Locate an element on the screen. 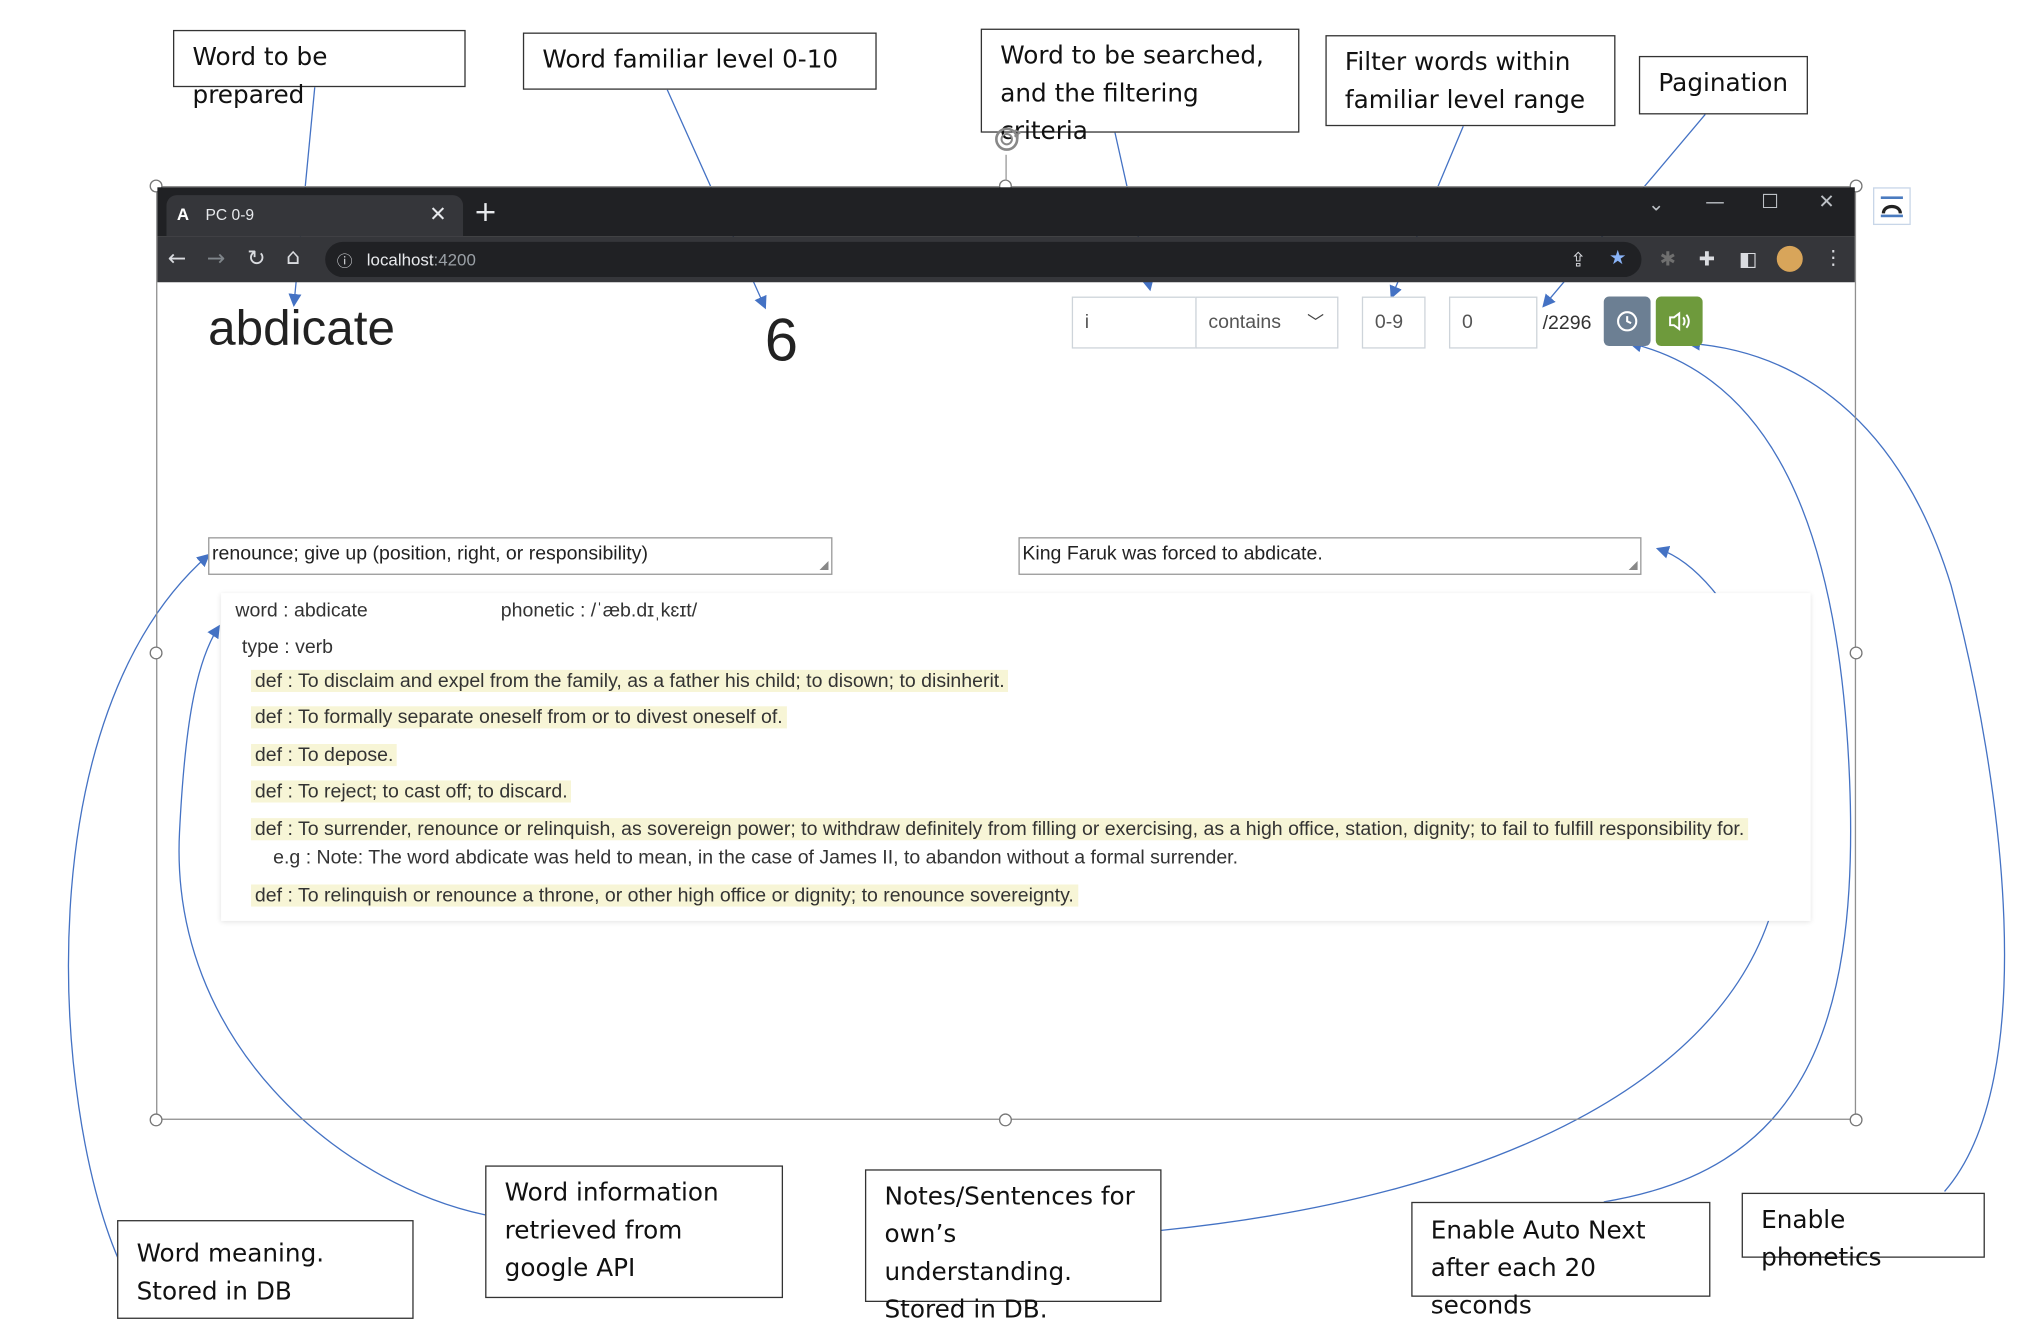 Image resolution: width=2020 pixels, height=1331 pixels. angular-favicon-icon: A is located at coordinates (183, 214).